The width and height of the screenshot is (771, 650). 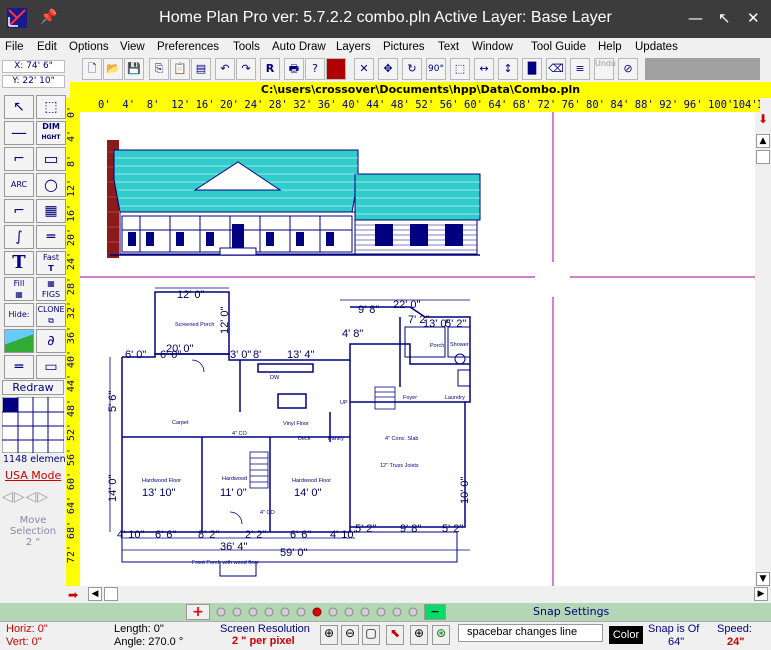 I want to click on select-icon: ⬚, so click(x=460, y=69).